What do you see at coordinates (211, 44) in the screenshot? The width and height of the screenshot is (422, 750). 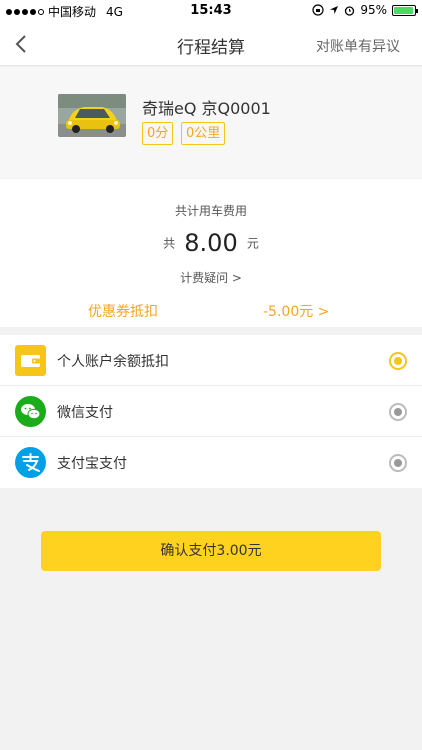 I see `nav-bar: 行程结算 对账单有异议` at bounding box center [211, 44].